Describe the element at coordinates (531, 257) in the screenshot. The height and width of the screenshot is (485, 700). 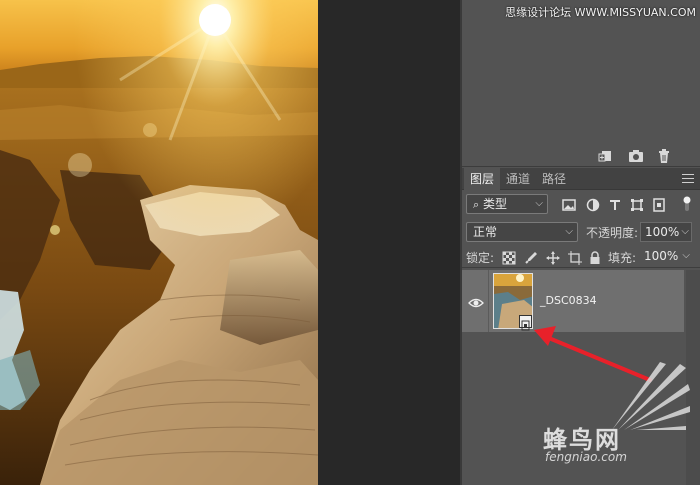
I see `lock-image-icon` at that location.